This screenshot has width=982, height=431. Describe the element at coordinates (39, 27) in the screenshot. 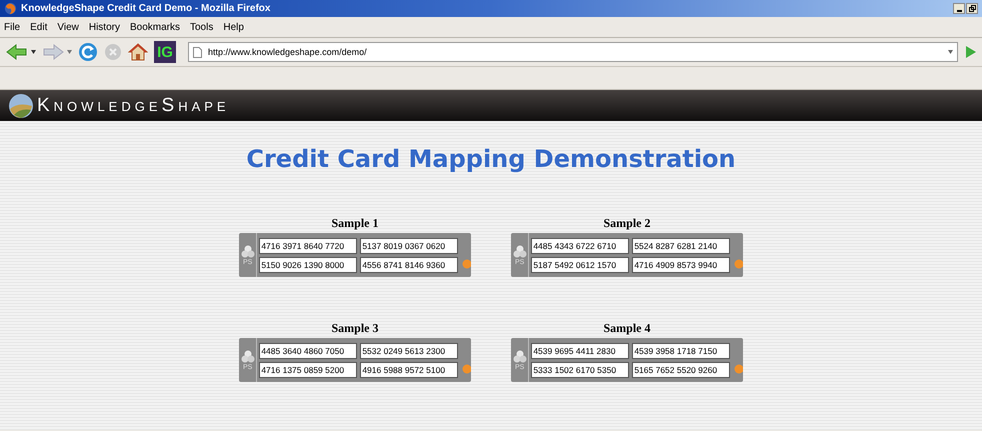

I see `menu-item: Edit` at that location.